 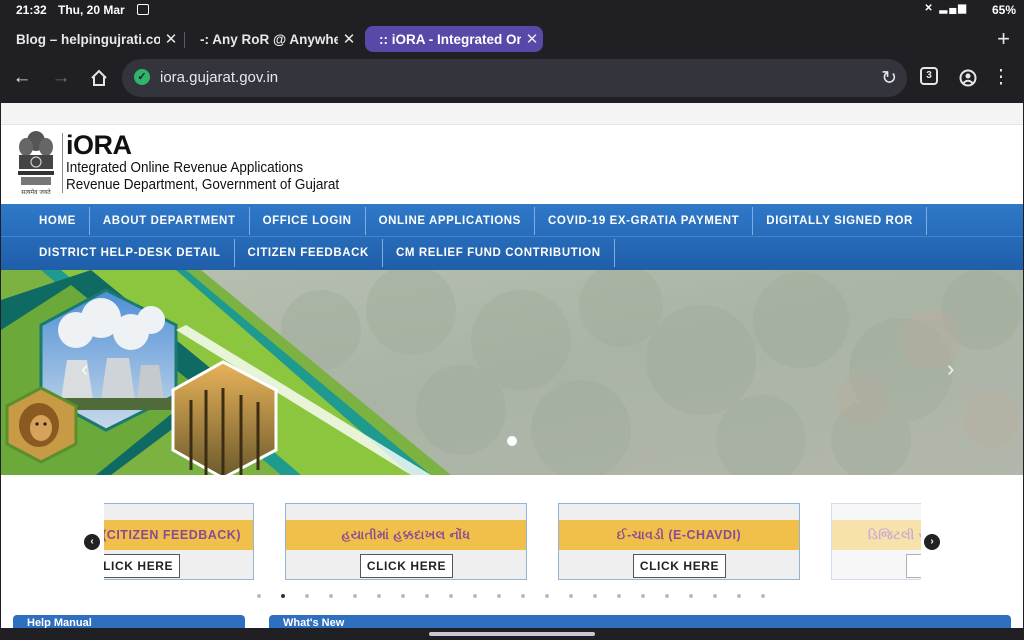 I want to click on carousel-pagination, so click(x=521, y=596).